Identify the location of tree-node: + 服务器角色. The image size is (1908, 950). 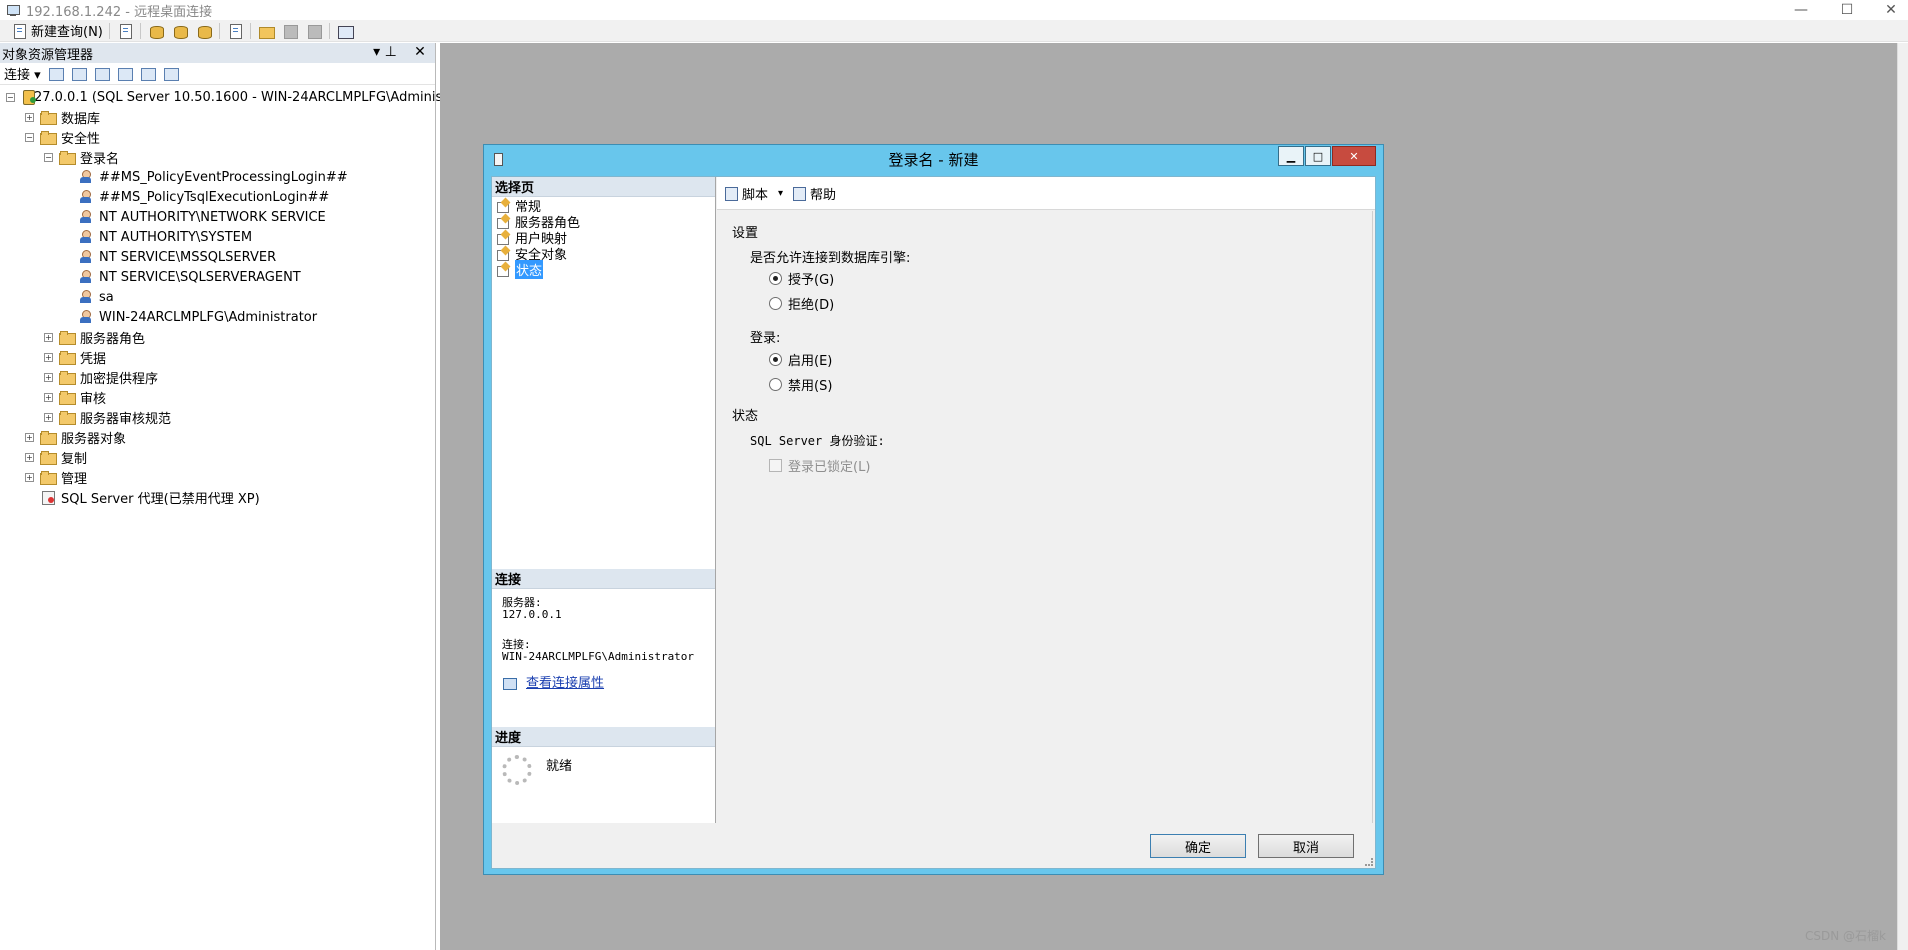
(217, 337).